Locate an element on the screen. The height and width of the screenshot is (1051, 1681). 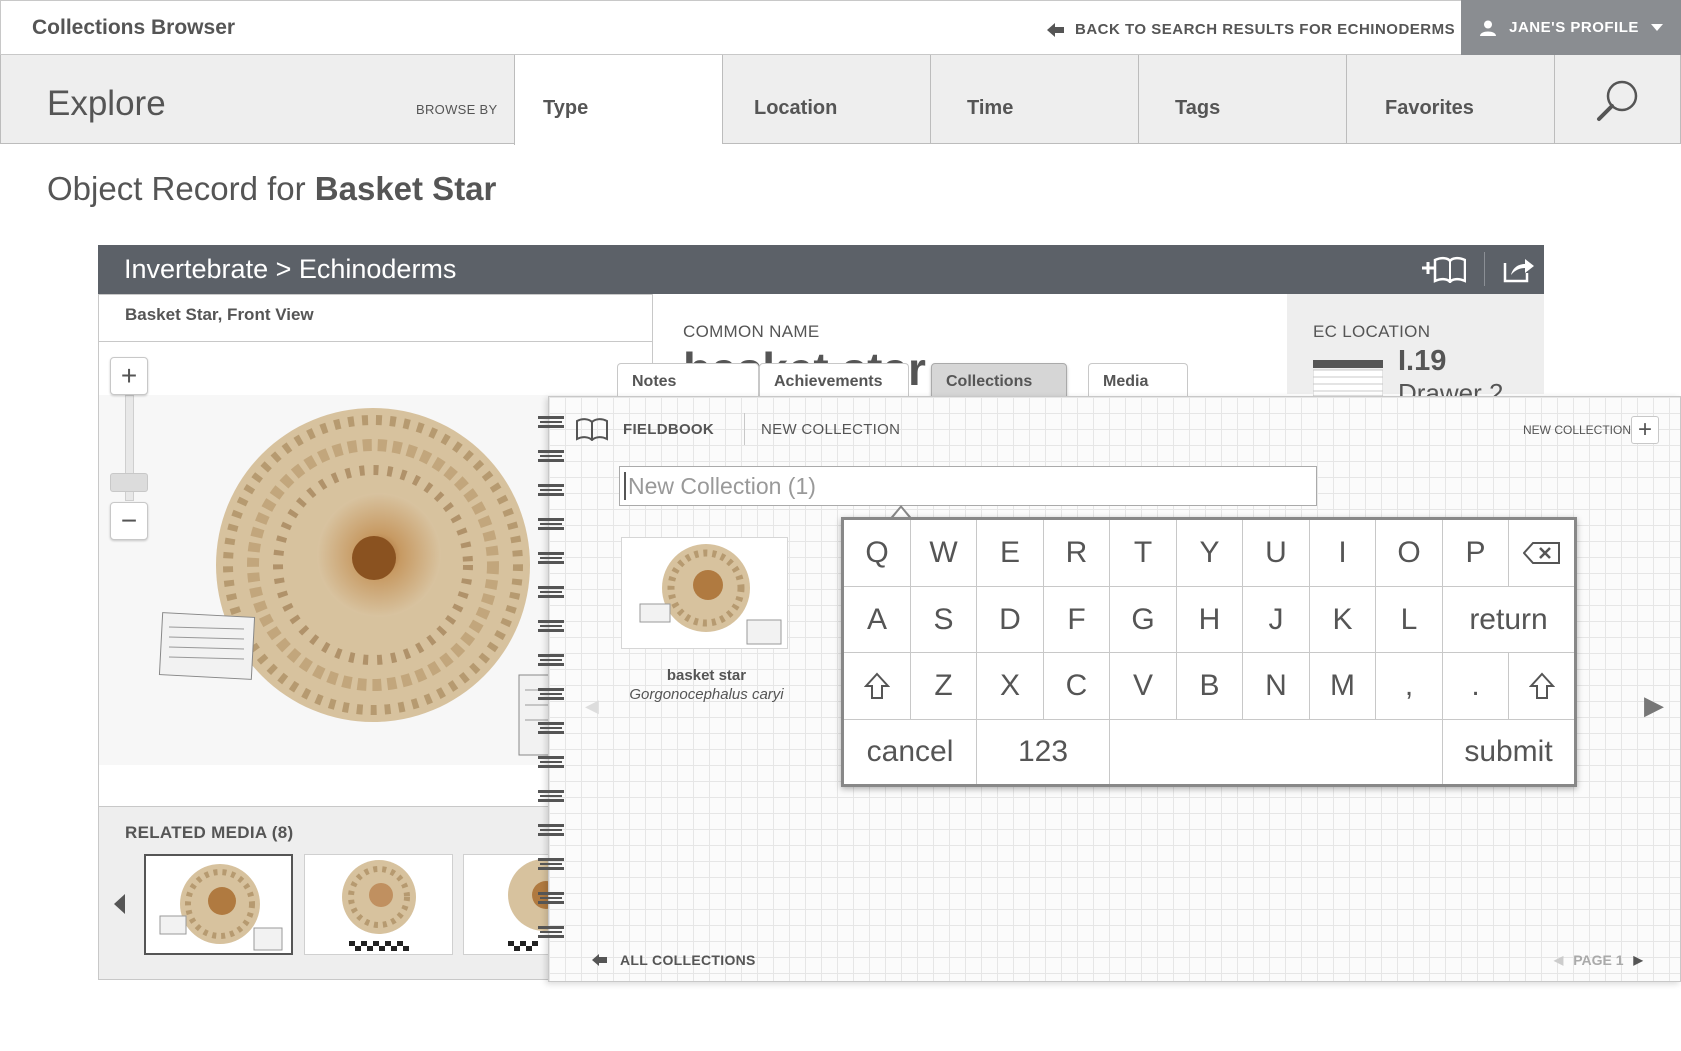
key-v: V is located at coordinates (1143, 686).